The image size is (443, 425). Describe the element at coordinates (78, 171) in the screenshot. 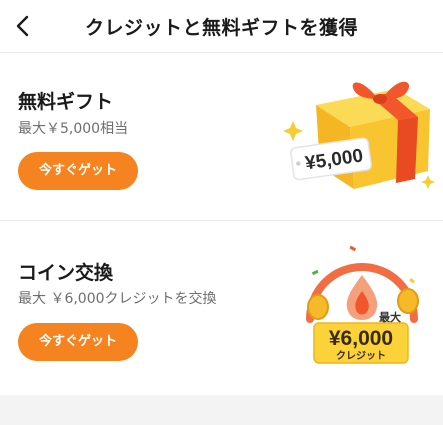

I see `free-gift-get-button: 今すぐゲット` at that location.